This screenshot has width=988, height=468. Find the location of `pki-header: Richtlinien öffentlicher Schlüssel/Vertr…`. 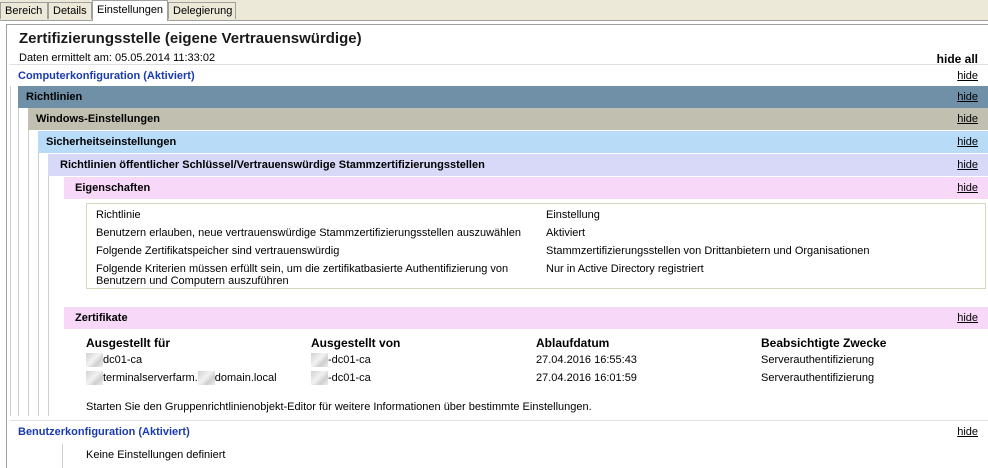

pki-header: Richtlinien öffentlicher Schlüssel/Vertr… is located at coordinates (518, 165).